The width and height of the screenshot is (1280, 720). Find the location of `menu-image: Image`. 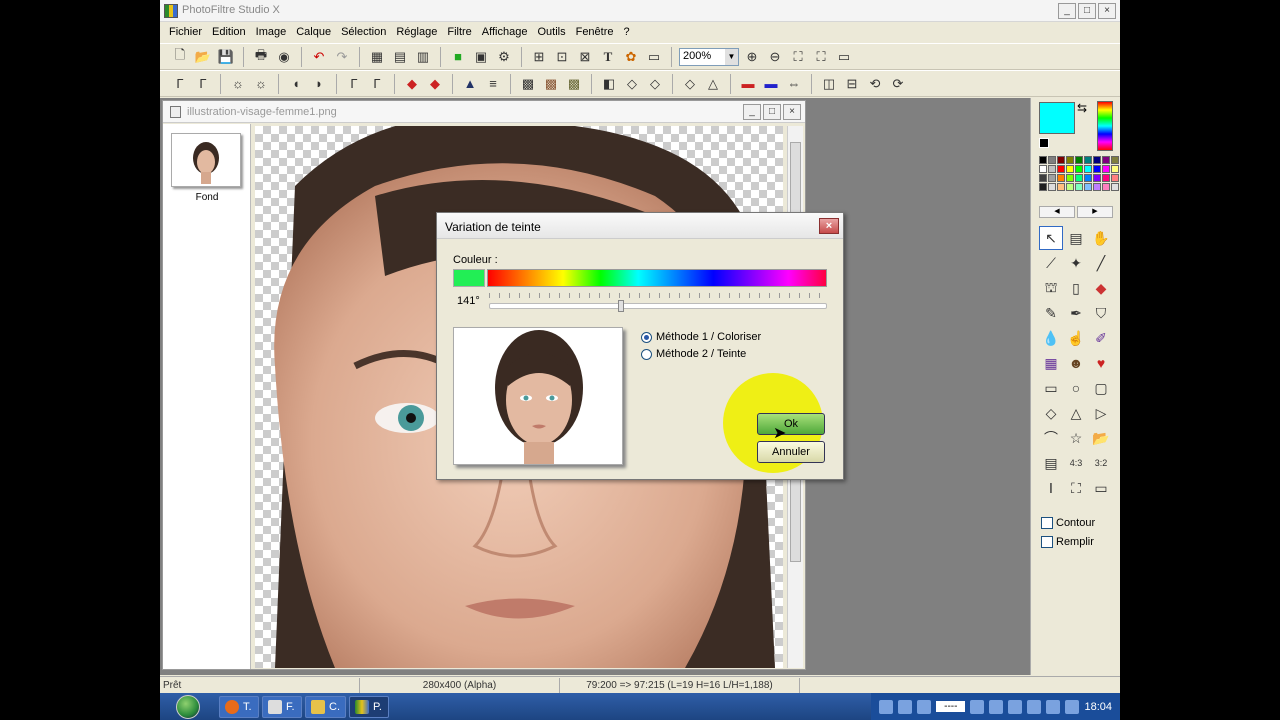

menu-image: Image is located at coordinates (271, 32).